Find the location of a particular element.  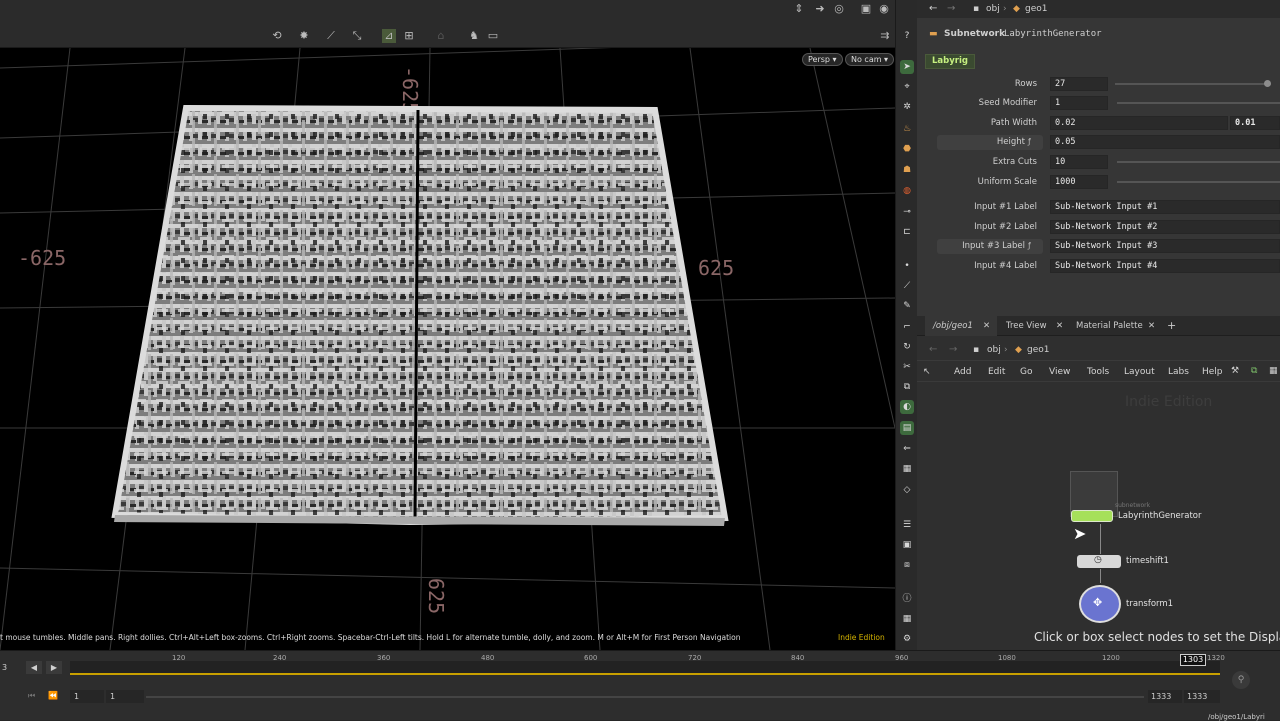

end-frame-field: 1333 is located at coordinates (1165, 696).